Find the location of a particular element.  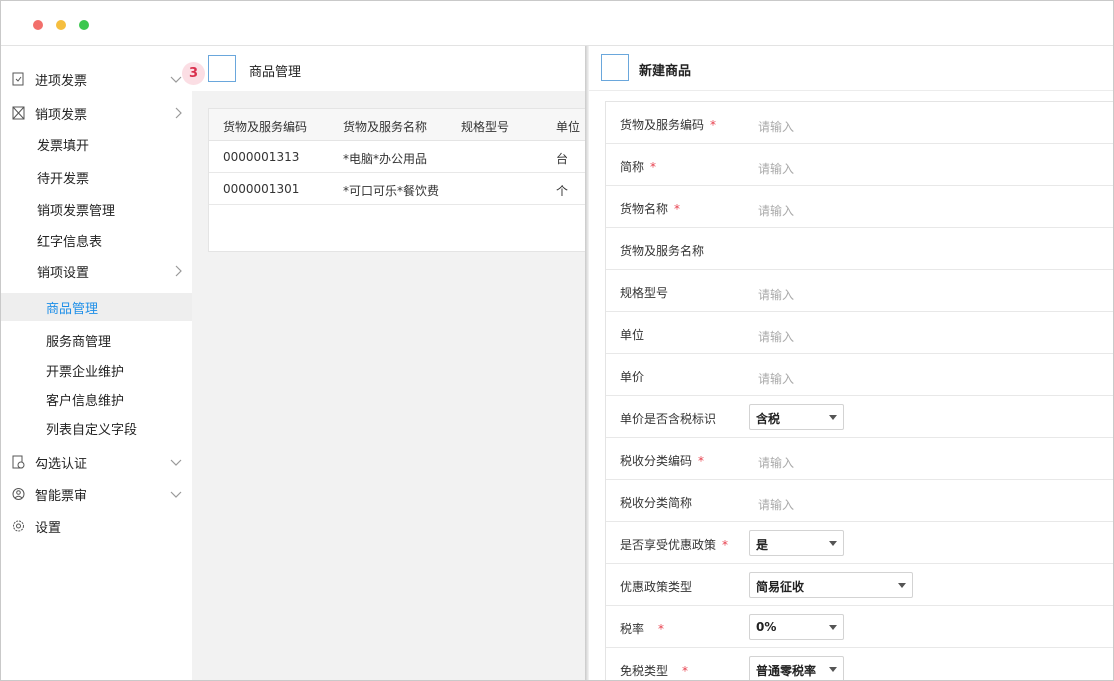

cell-name: *电脑*办公用品 is located at coordinates (385, 159).